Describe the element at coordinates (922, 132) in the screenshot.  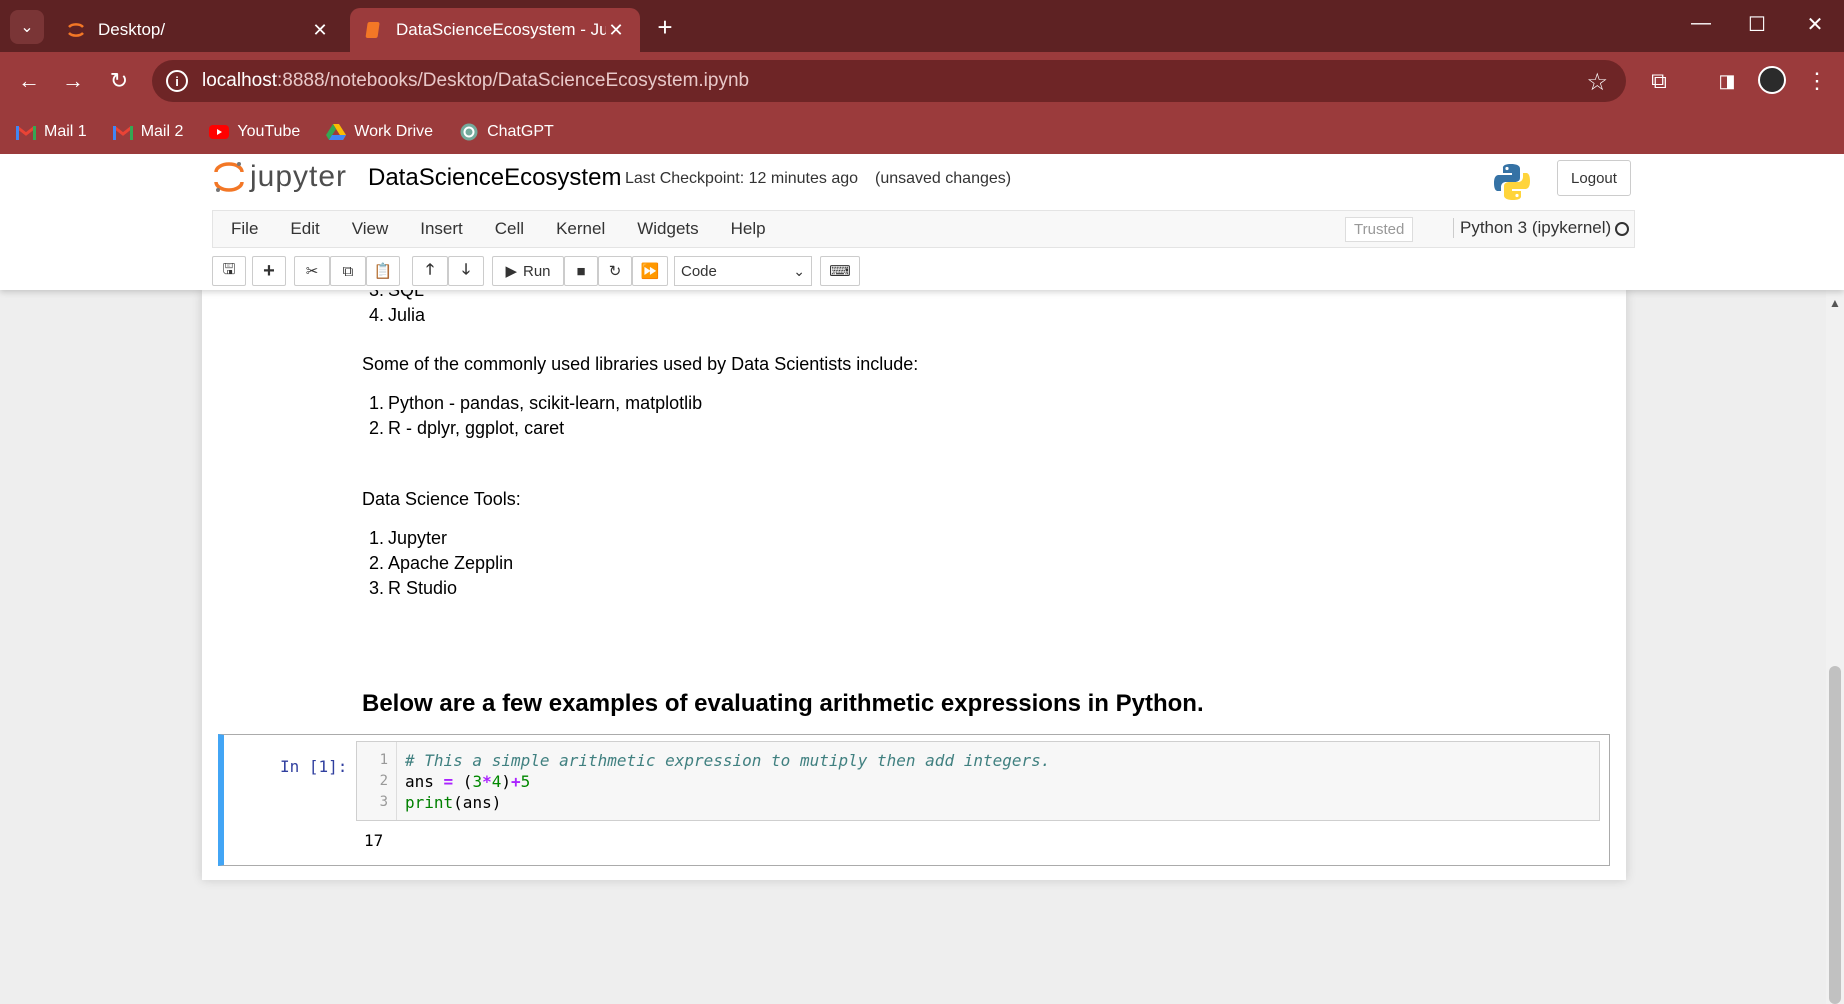
I see `bookmarks-bar: Mail 1 Mail 2 YouTube Work Drive ChatGPT` at that location.